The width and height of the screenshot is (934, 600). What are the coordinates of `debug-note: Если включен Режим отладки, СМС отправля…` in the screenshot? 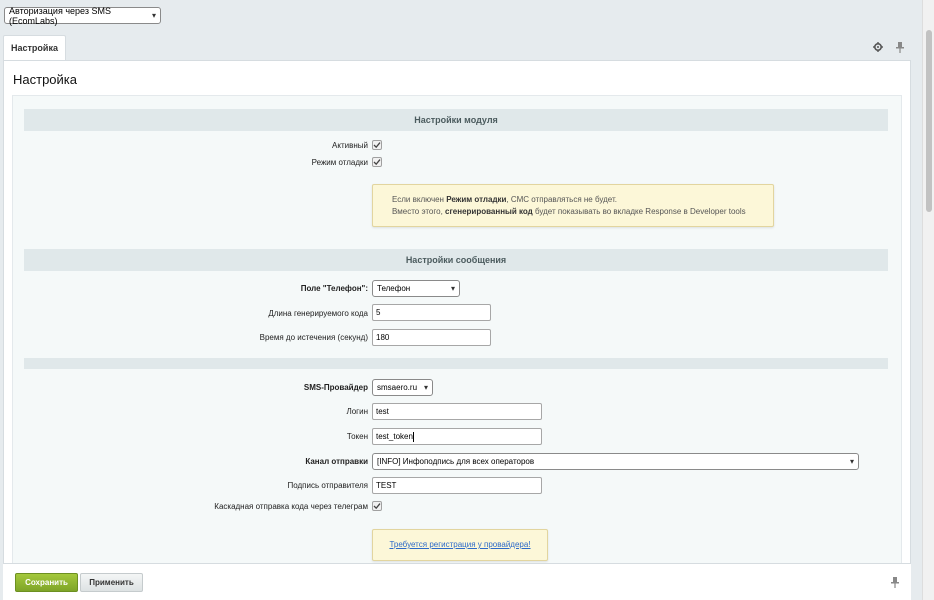 It's located at (573, 205).